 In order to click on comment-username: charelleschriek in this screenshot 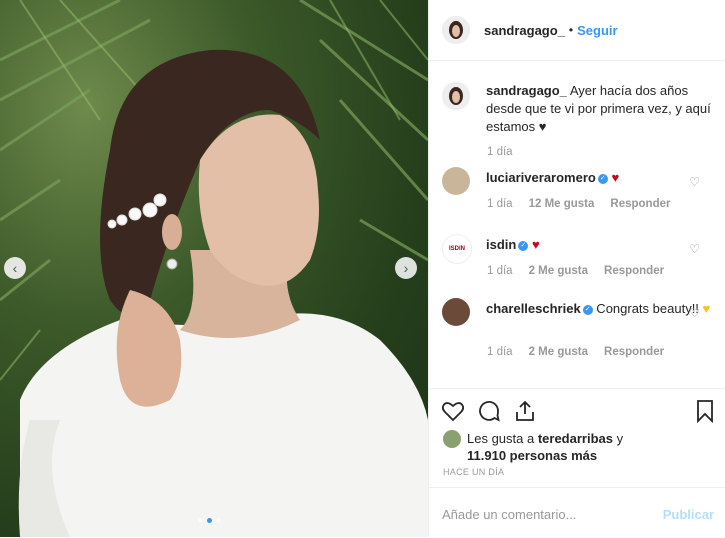, I will do `click(533, 308)`.